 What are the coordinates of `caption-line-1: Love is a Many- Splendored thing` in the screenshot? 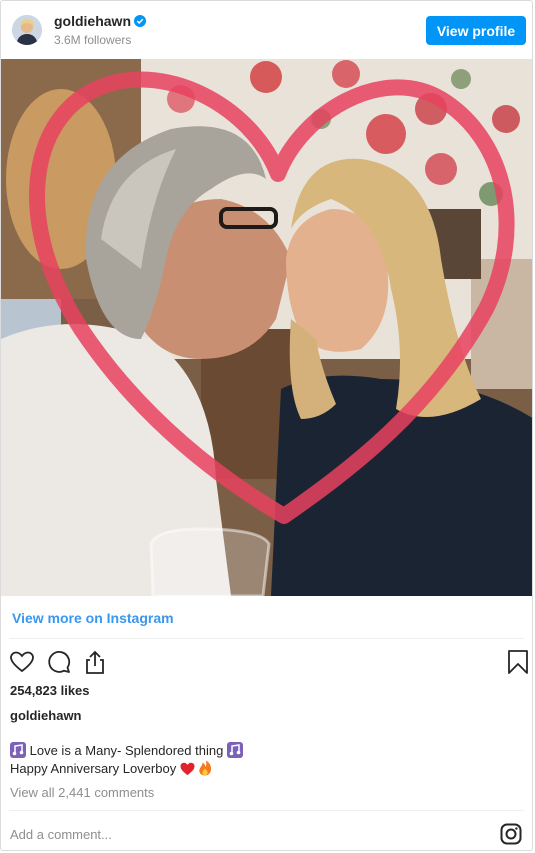 It's located at (126, 751).